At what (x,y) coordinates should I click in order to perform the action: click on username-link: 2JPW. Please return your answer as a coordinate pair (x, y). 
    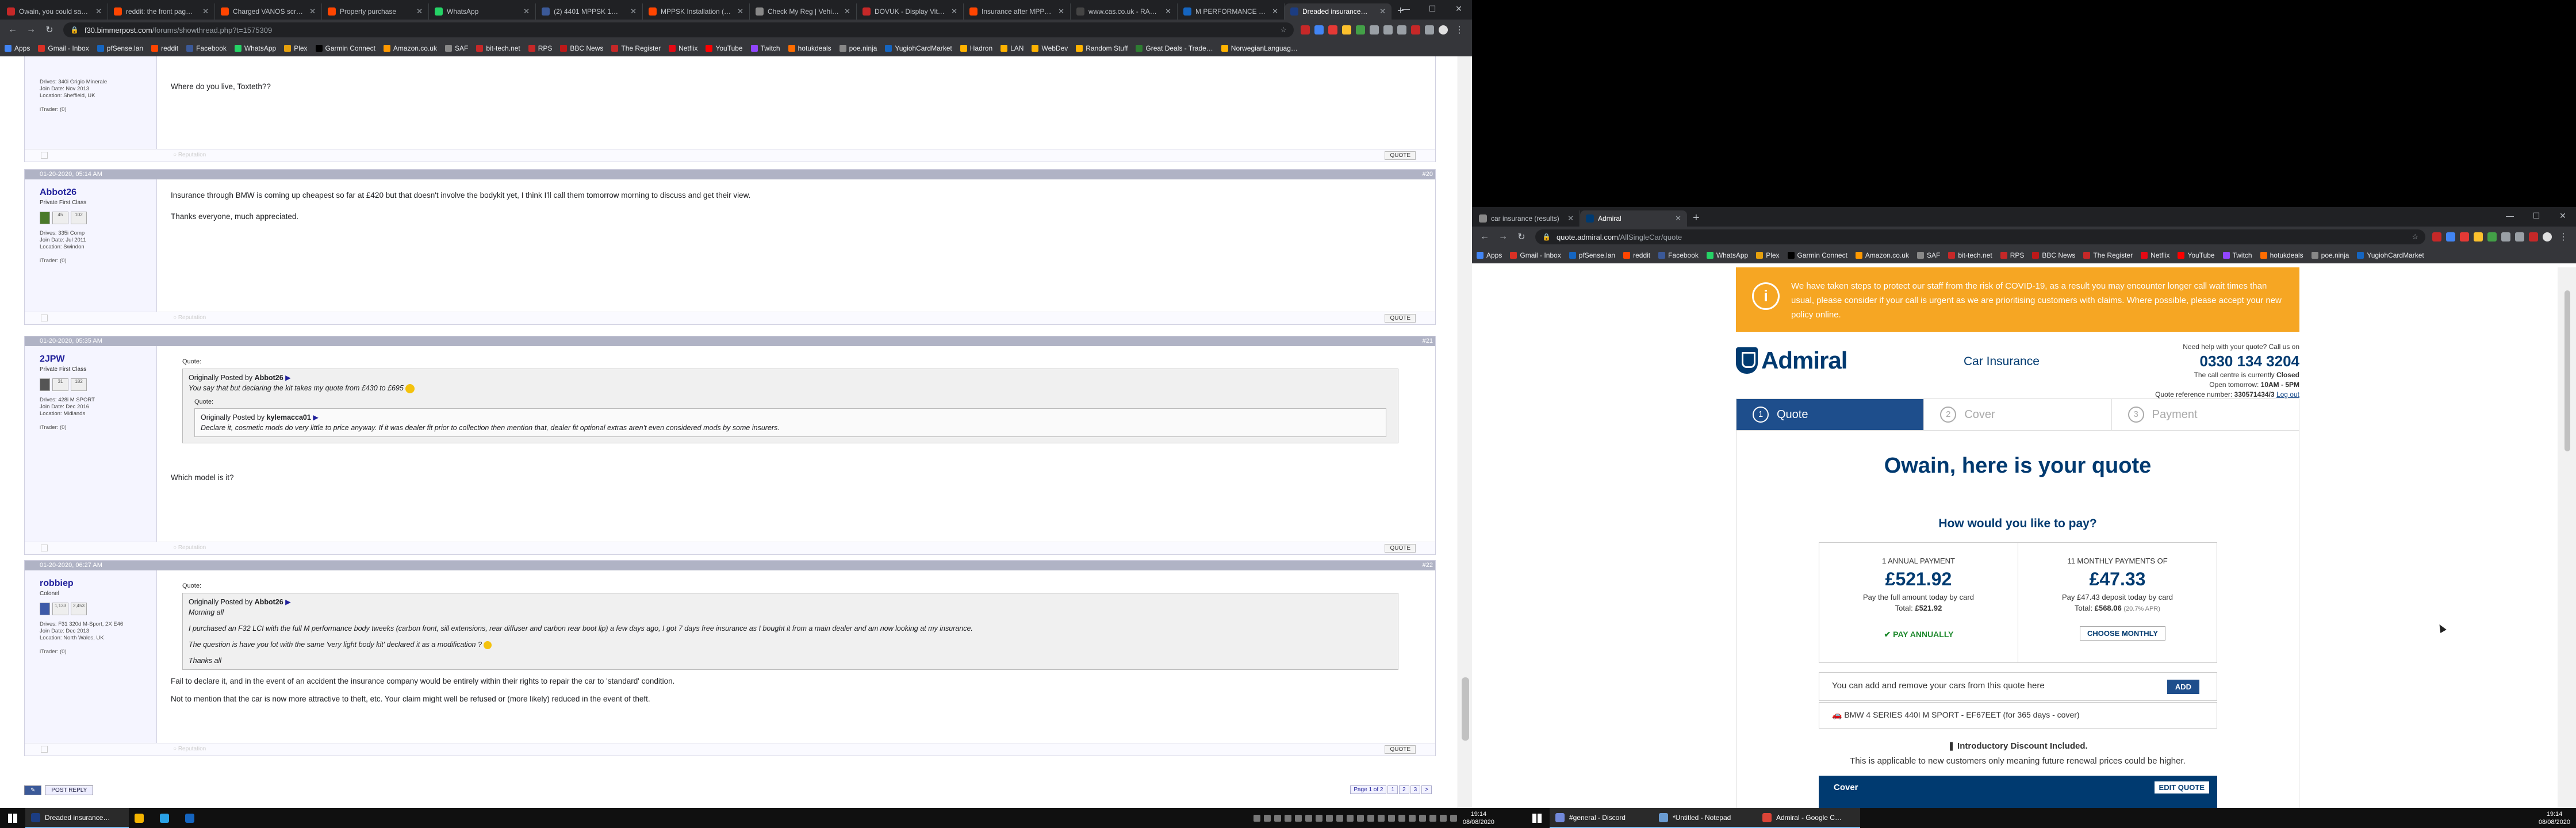
    Looking at the image, I should click on (90, 359).